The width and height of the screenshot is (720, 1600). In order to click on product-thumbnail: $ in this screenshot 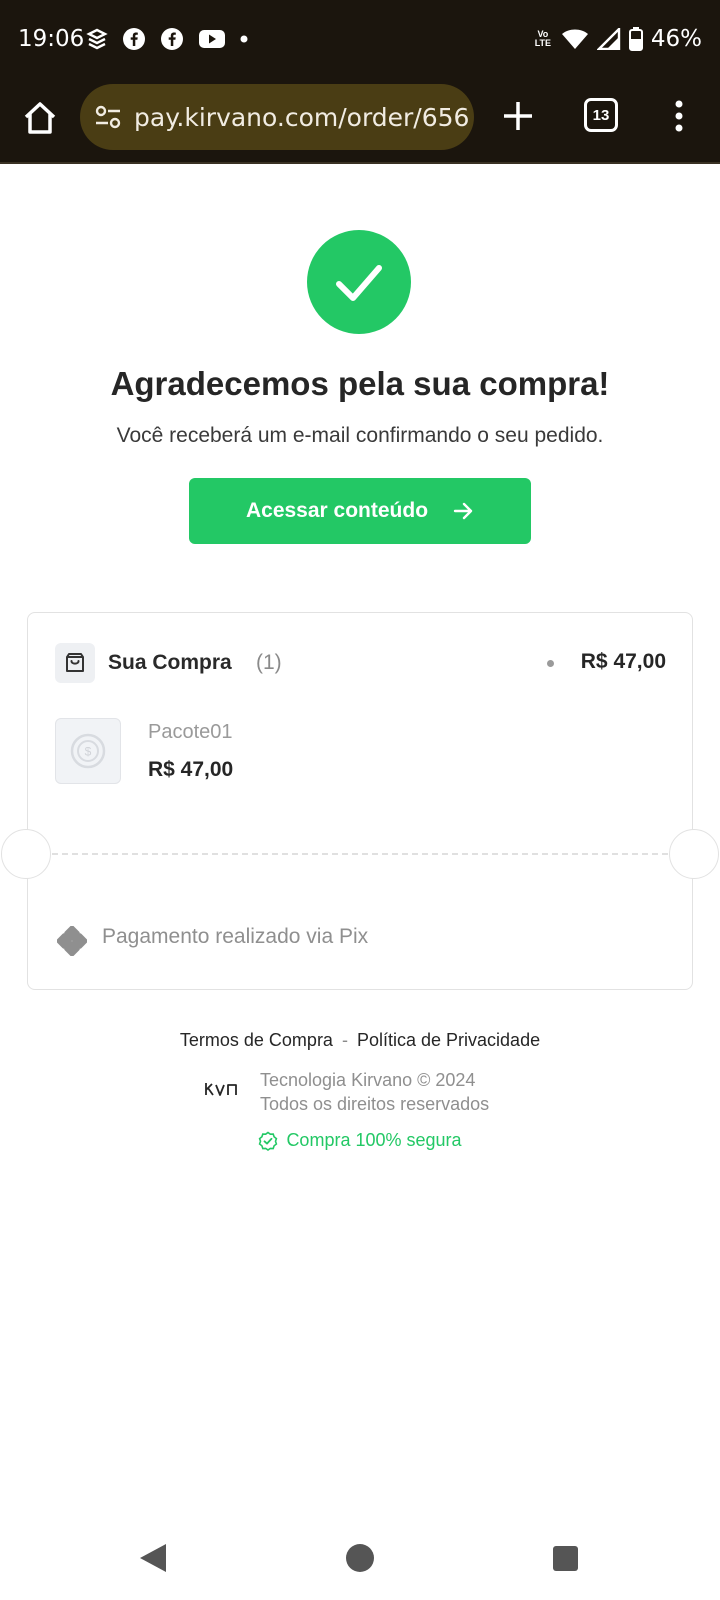, I will do `click(88, 751)`.